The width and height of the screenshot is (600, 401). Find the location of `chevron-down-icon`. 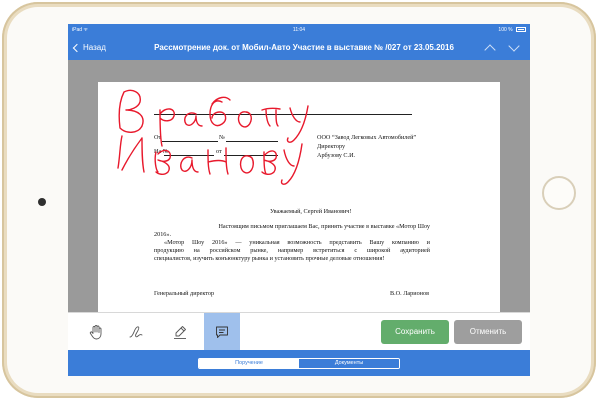

chevron-down-icon is located at coordinates (514, 46).